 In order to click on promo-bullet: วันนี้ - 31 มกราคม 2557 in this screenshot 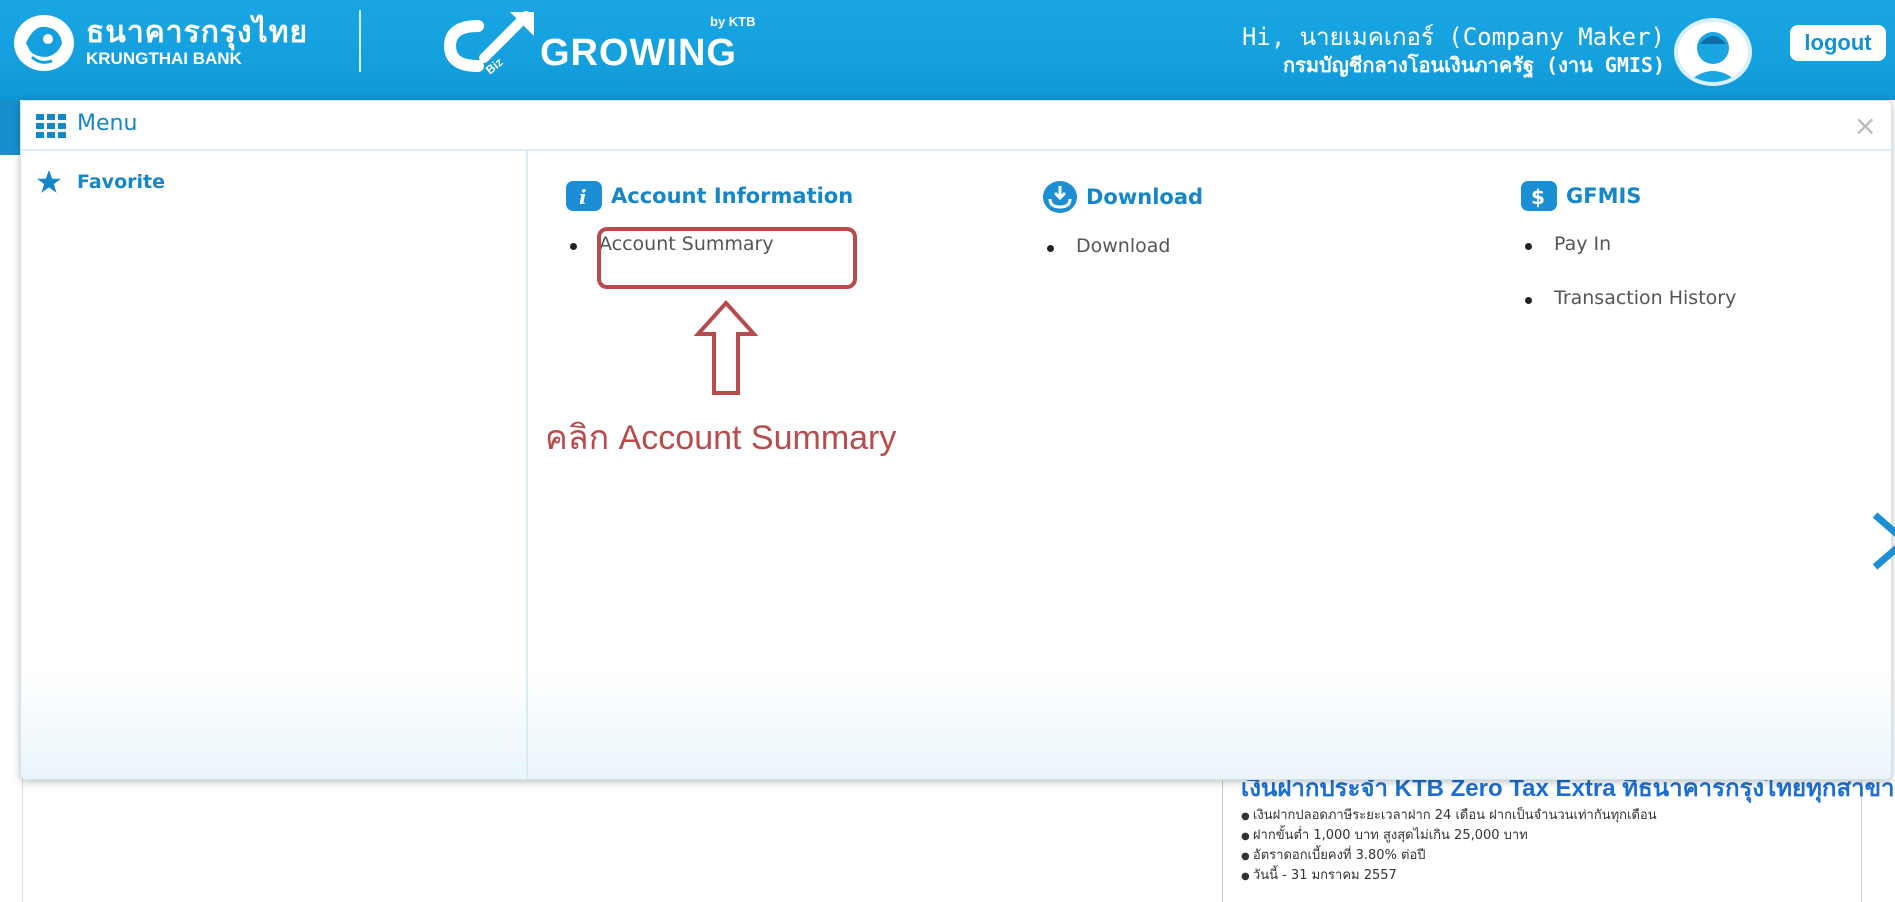, I will do `click(1449, 876)`.